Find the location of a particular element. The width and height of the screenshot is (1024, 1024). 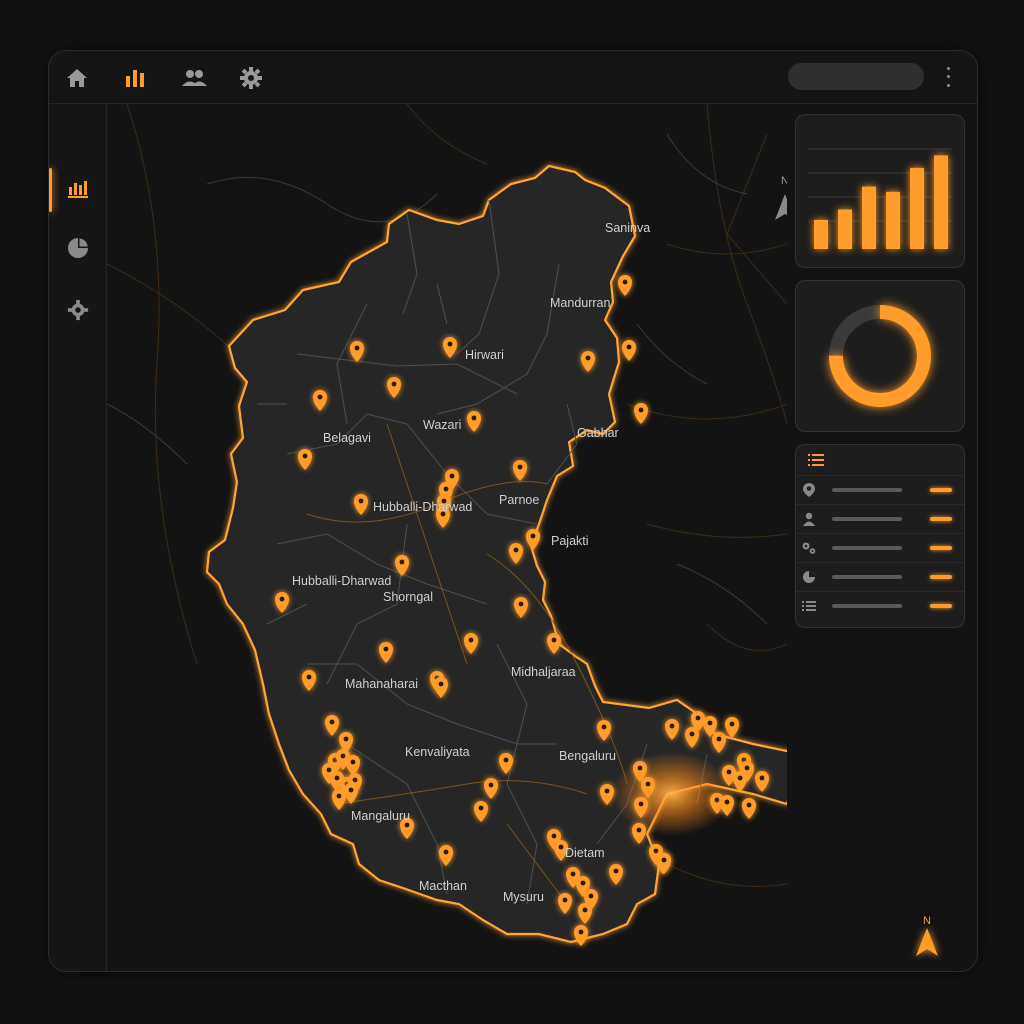

more-options-icon is located at coordinates (948, 77).